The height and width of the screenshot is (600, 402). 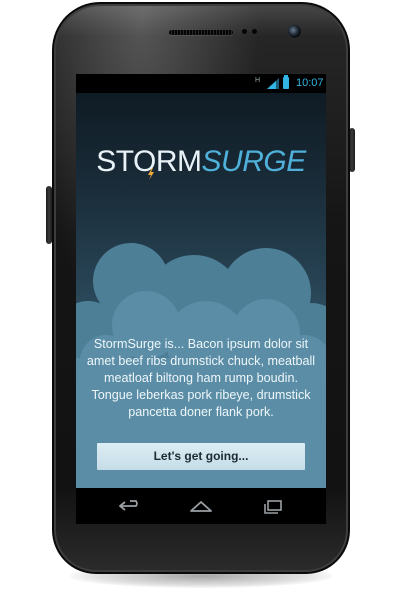 What do you see at coordinates (254, 161) in the screenshot?
I see `logo-surge-text: SURGE` at bounding box center [254, 161].